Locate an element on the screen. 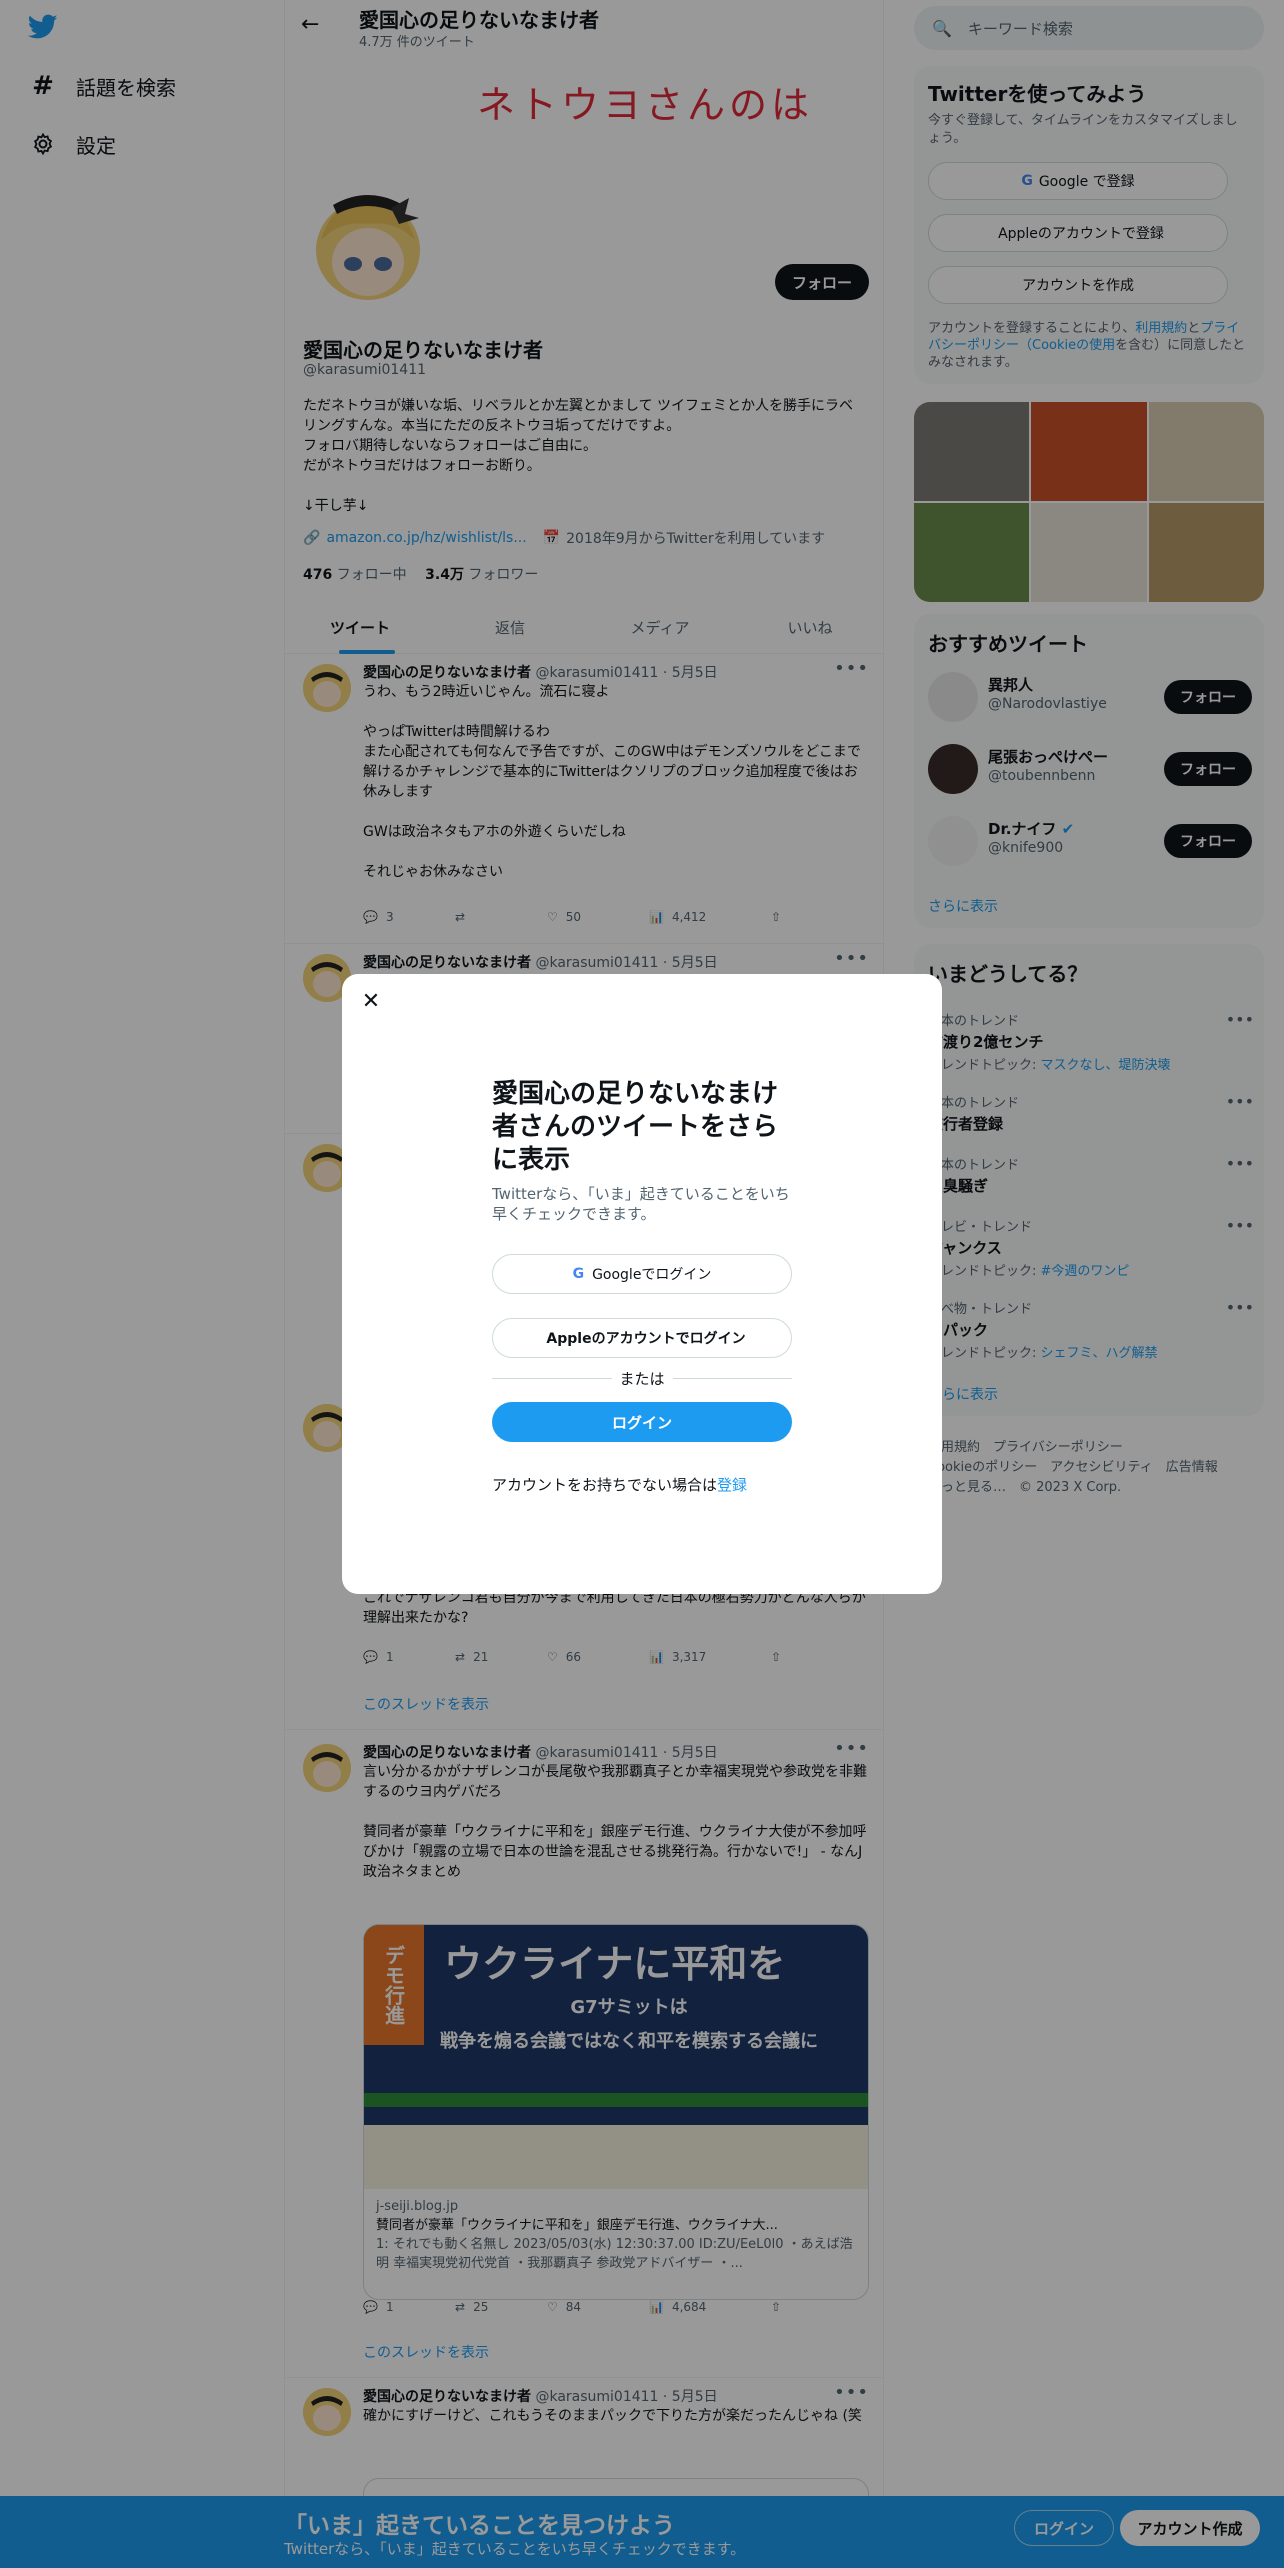 The height and width of the screenshot is (2568, 1284). google-login-button: G Googleでログイン is located at coordinates (642, 1274).